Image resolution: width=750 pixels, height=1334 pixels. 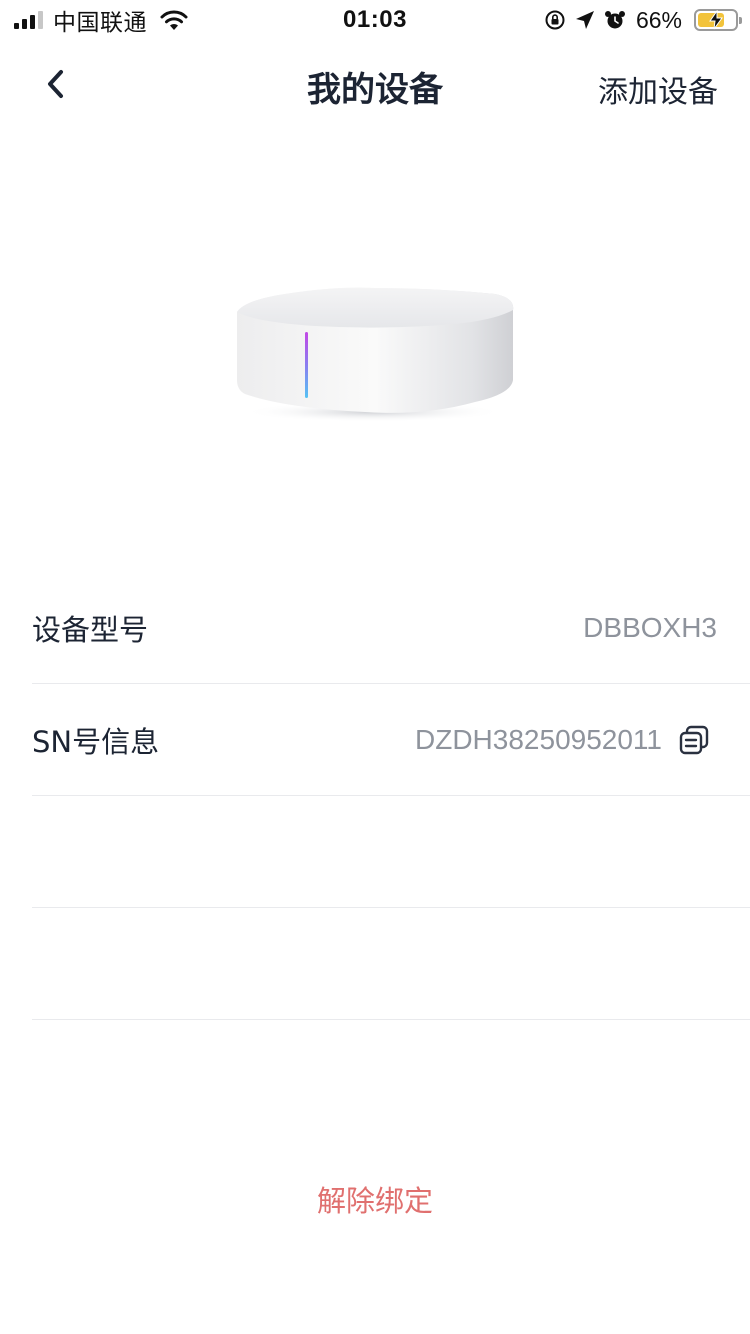 What do you see at coordinates (391, 628) in the screenshot?
I see `model-row: 设备型号 DBBOXH3` at bounding box center [391, 628].